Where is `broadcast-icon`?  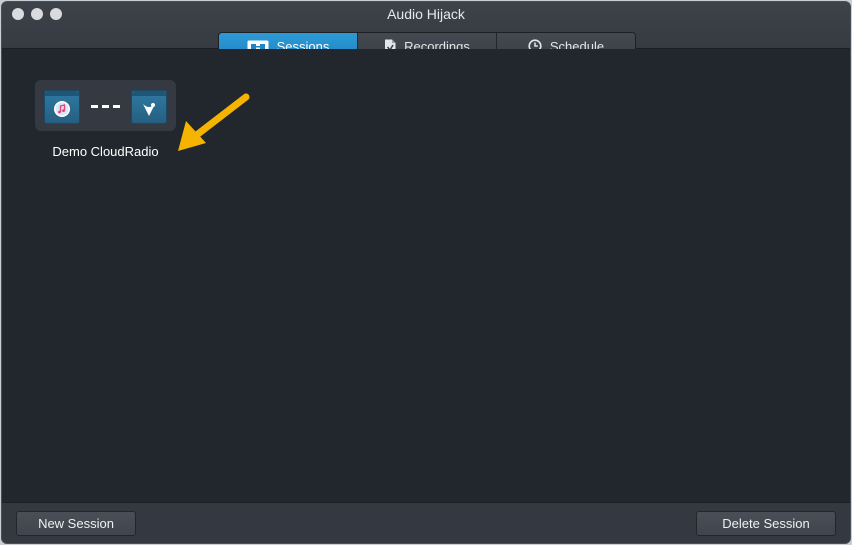
broadcast-icon is located at coordinates (149, 107).